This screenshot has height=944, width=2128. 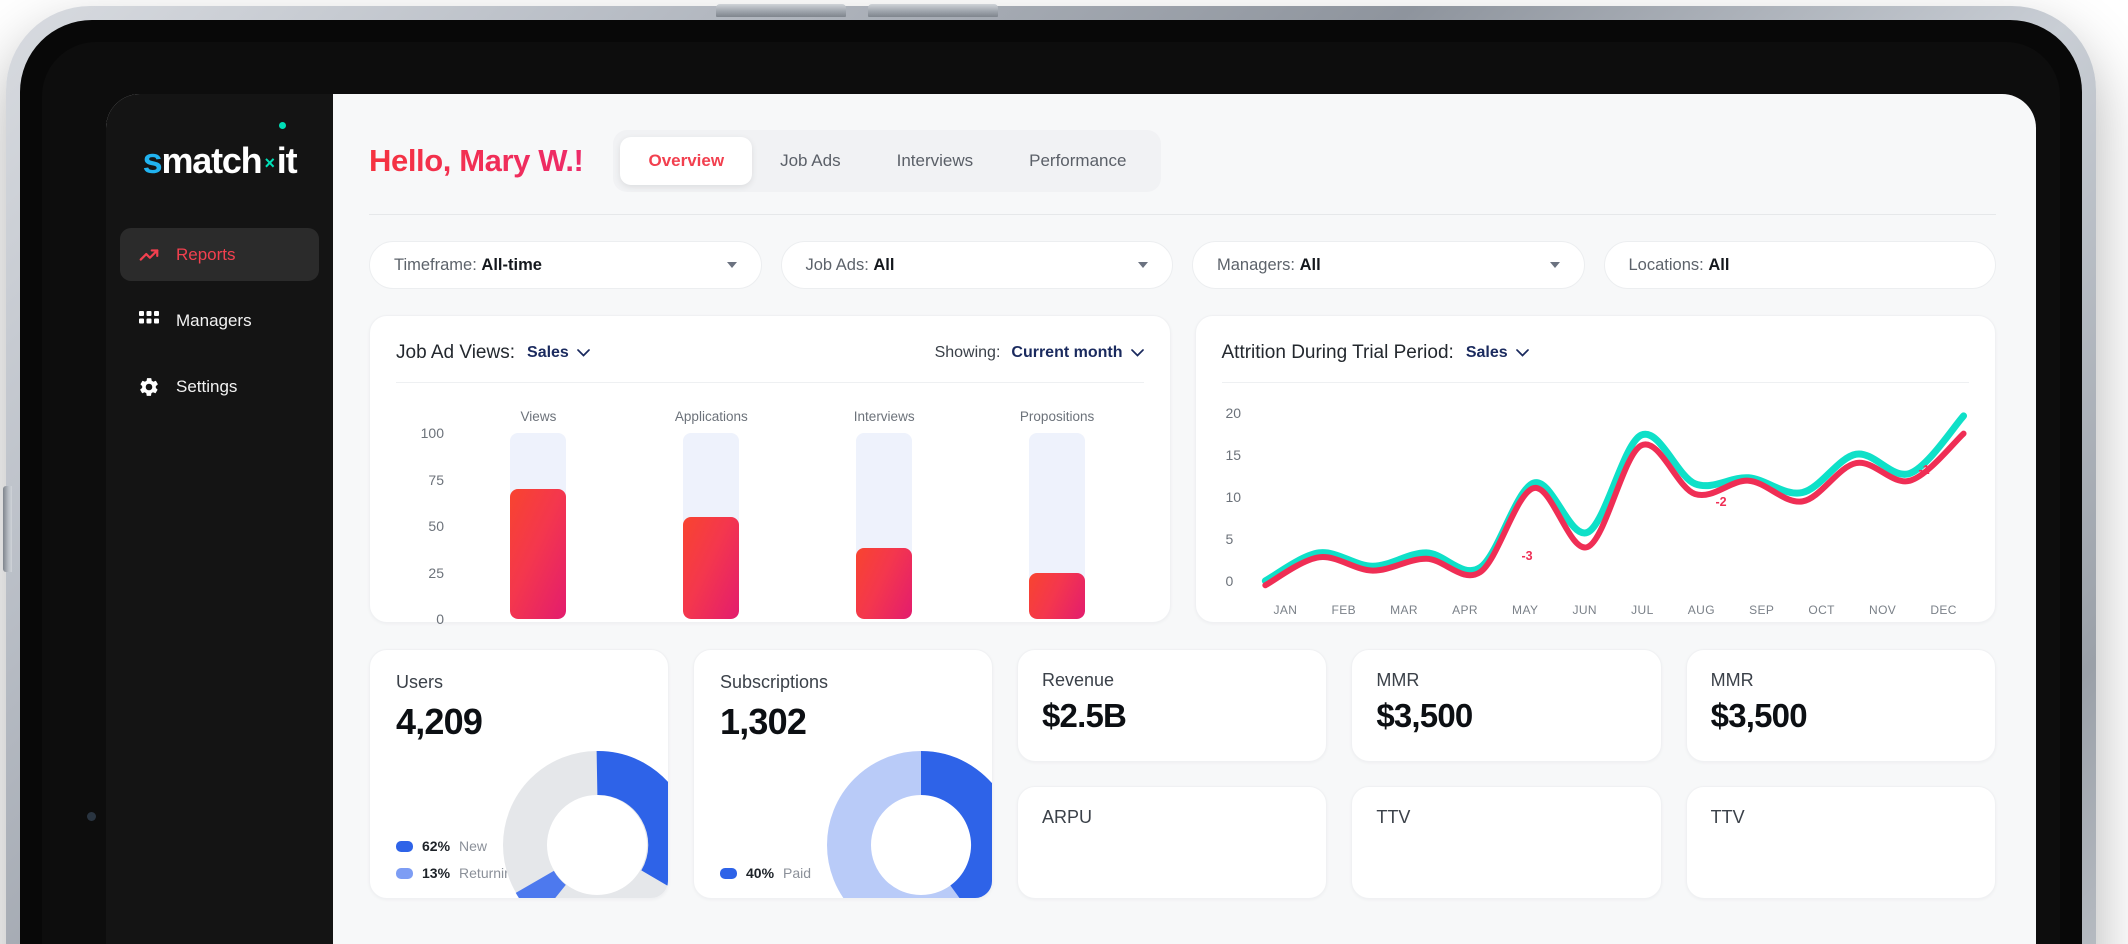 What do you see at coordinates (884, 510) in the screenshot?
I see `bar-column-interviews: Interviews` at bounding box center [884, 510].